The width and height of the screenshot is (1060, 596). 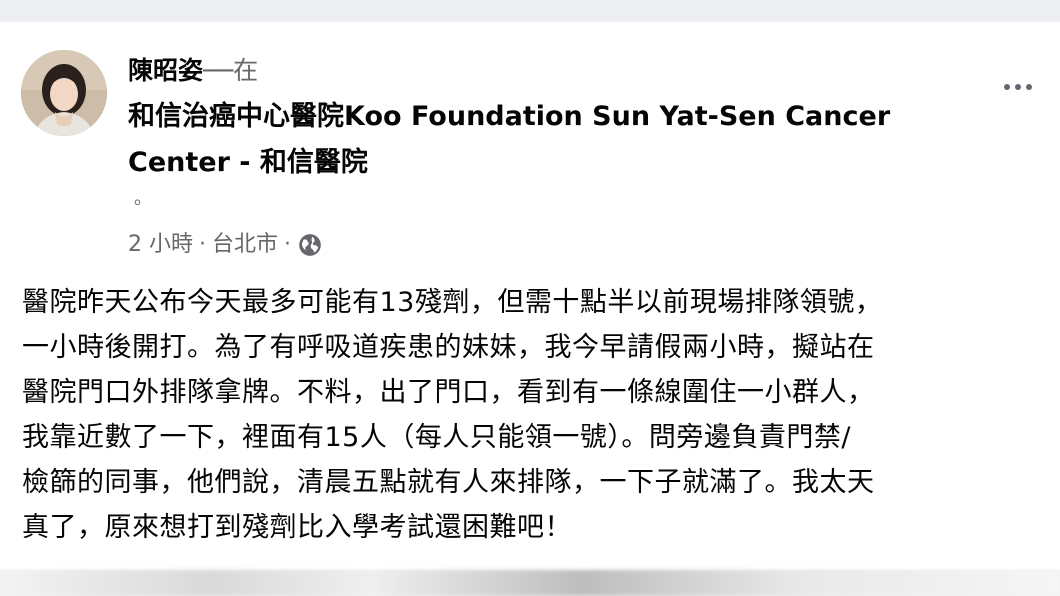 What do you see at coordinates (165, 70) in the screenshot?
I see `author-name: 陳昭姿` at bounding box center [165, 70].